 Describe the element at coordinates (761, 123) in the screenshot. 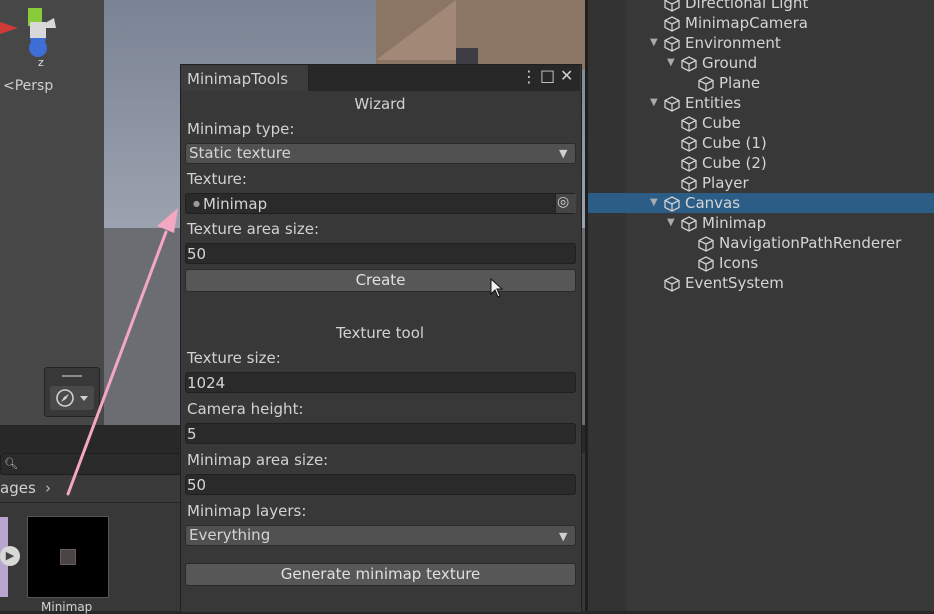

I see `hierarchy-item: Cube` at that location.